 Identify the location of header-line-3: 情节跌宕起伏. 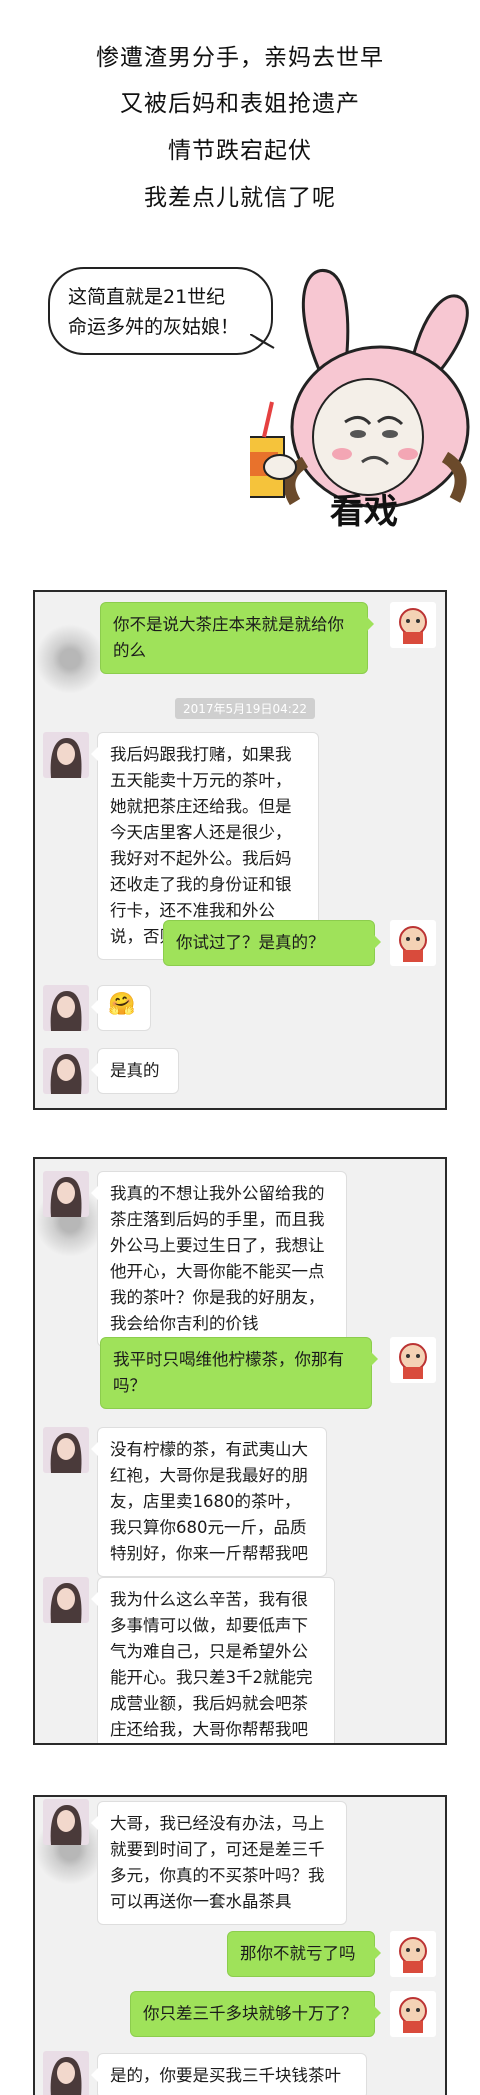
(240, 151).